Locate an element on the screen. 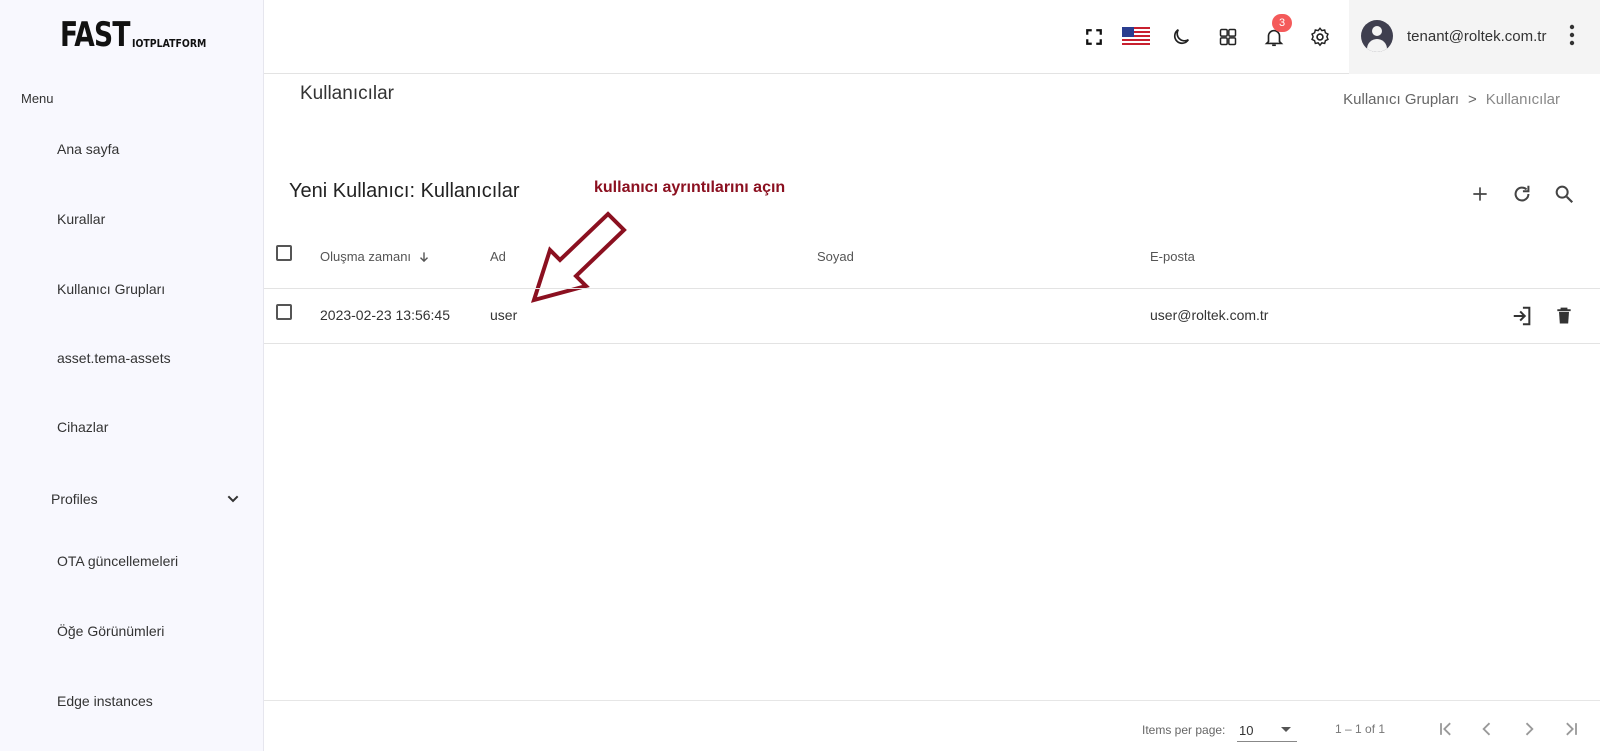 The width and height of the screenshot is (1600, 751). more-vert-icon is located at coordinates (1572, 37).